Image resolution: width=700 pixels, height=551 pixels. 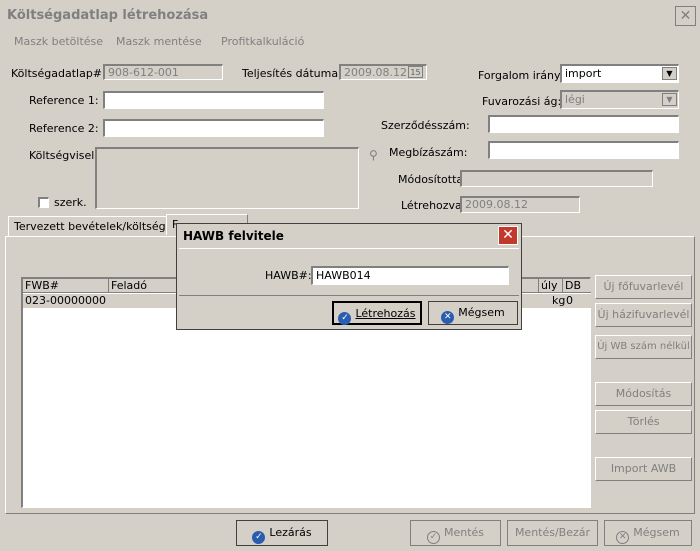 I want to click on close-sheet-label: Lezárás, so click(x=290, y=532).